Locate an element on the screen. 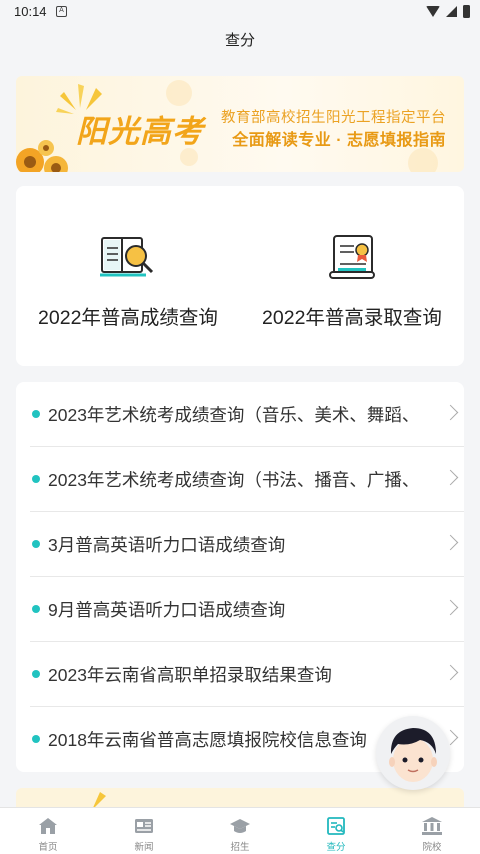 This screenshot has height=854, width=480. list-item: 9月普高英语听力口语成绩查询 is located at coordinates (247, 609).